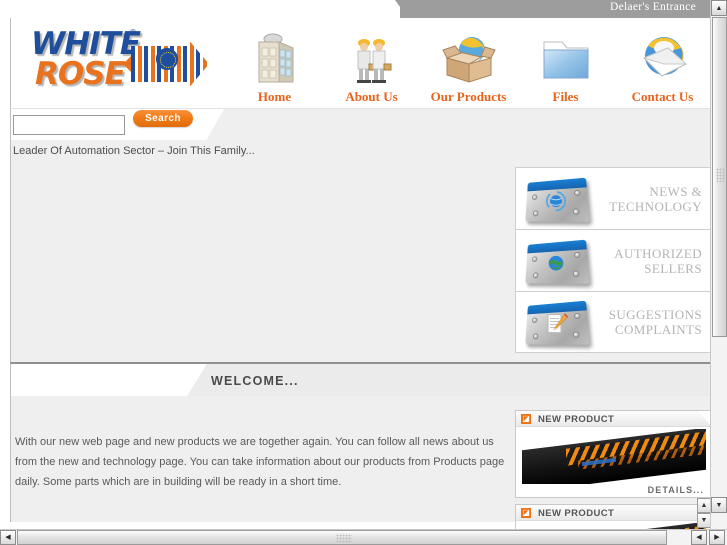 This screenshot has height=545, width=727. What do you see at coordinates (69, 125) in the screenshot?
I see `search-input` at bounding box center [69, 125].